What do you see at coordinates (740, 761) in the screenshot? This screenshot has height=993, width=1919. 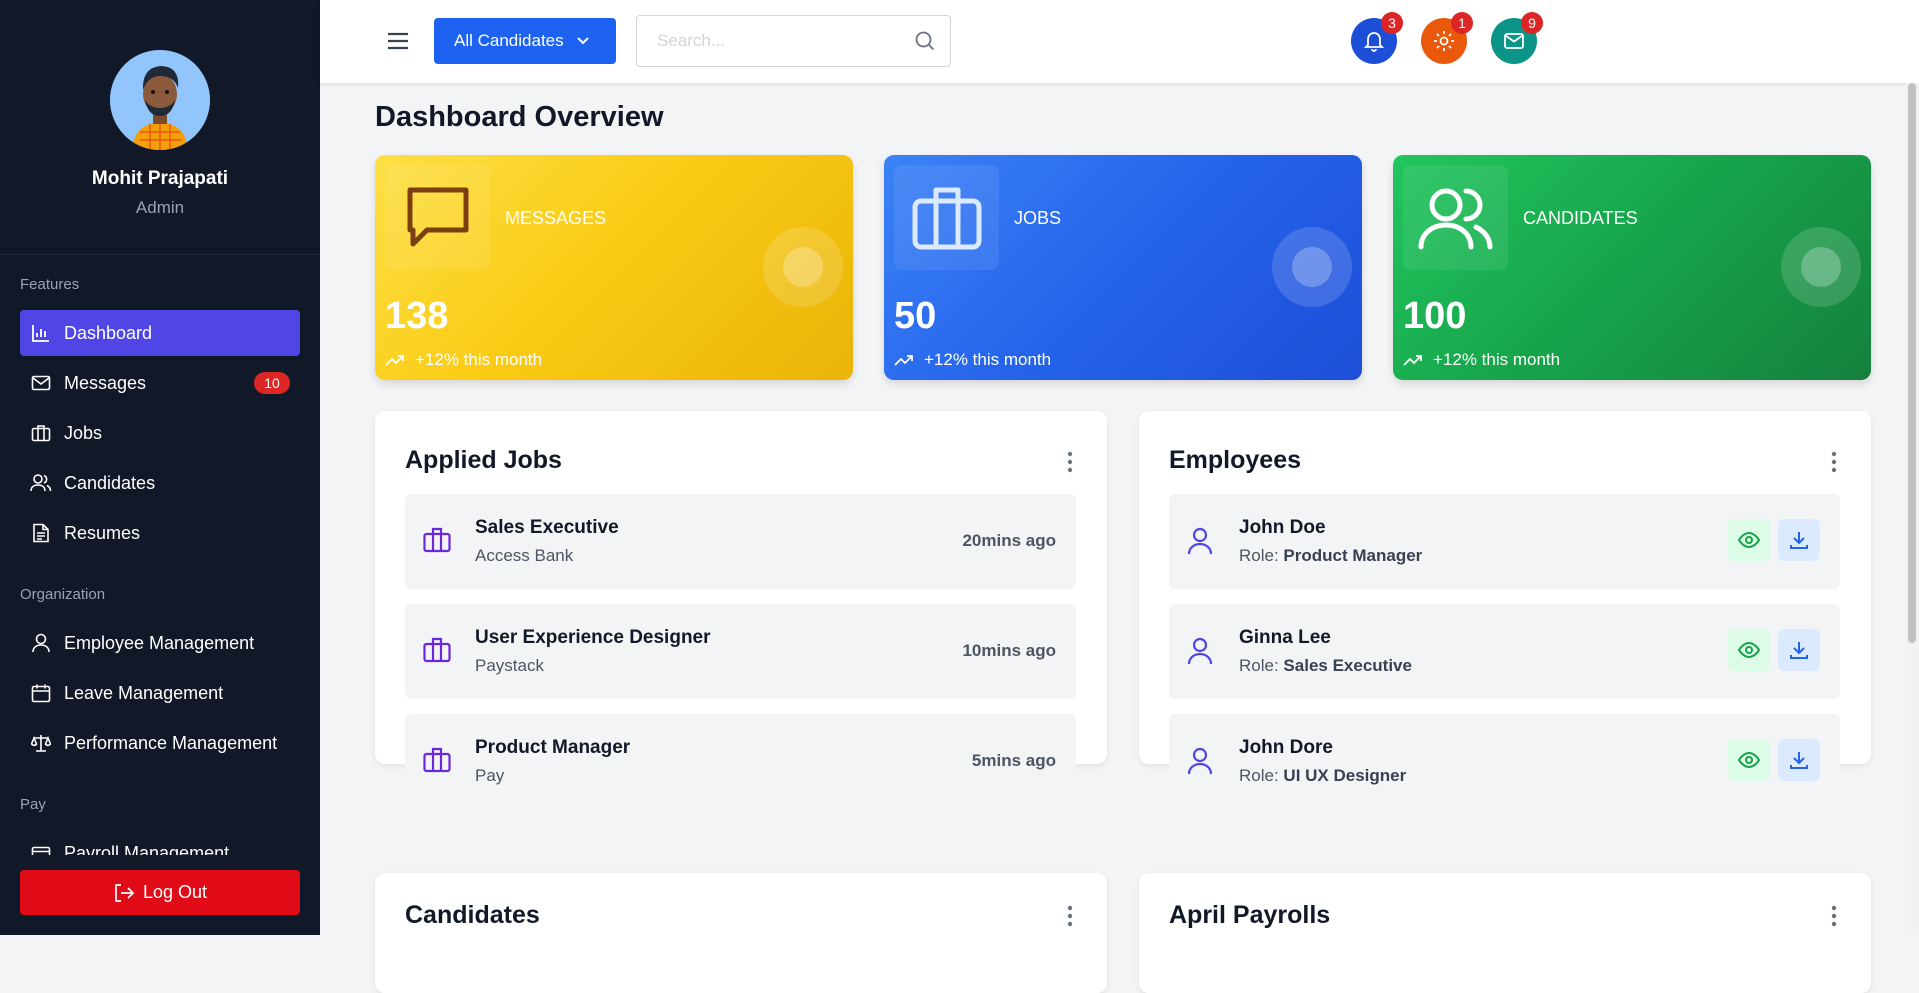 I see `job-row: Product Manager Pay 5mins ago` at bounding box center [740, 761].